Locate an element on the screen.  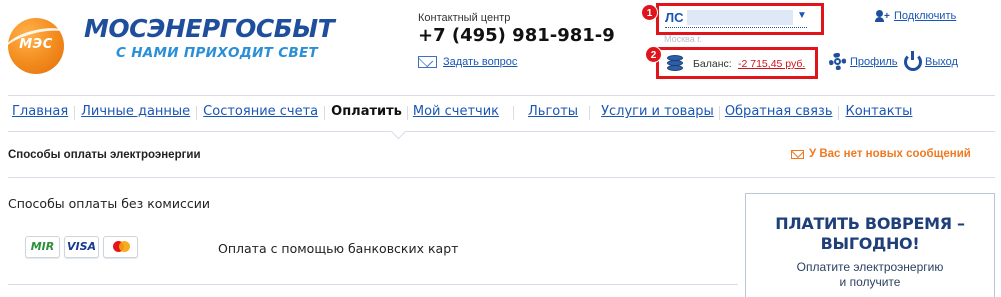
nav-item-home: Главная is located at coordinates (40, 114).